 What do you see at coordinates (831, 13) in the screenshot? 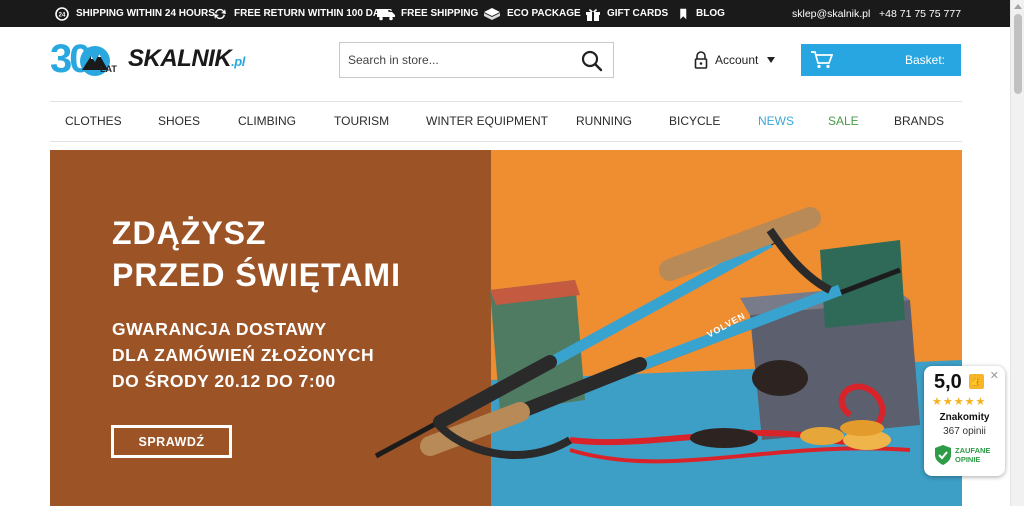
I see `topbar-email: sklep@skalnik.pl` at bounding box center [831, 13].